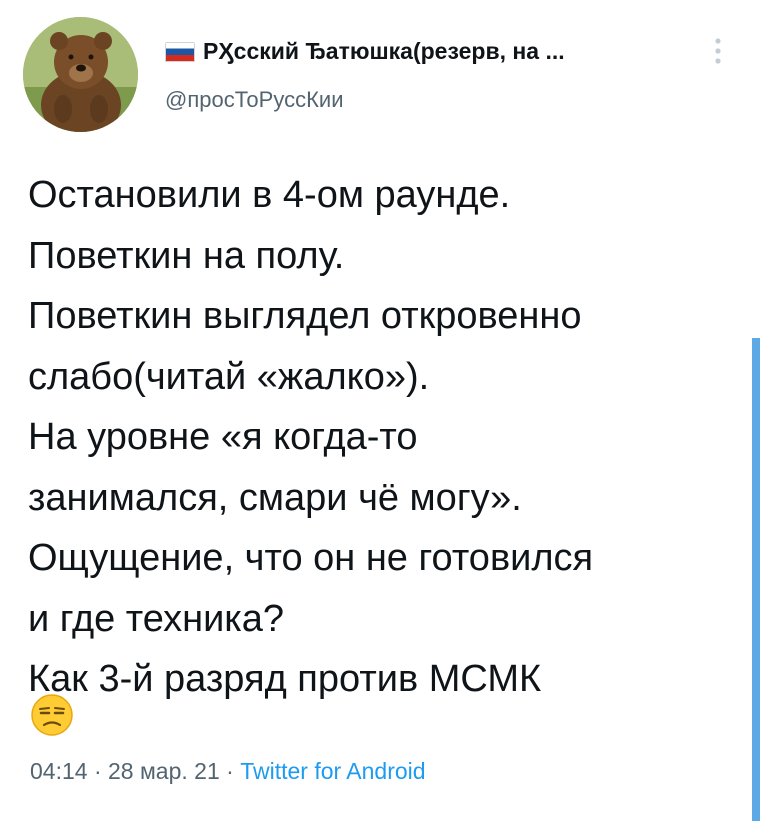 The image size is (760, 821). What do you see at coordinates (186, 255) in the screenshot?
I see `tweet-text-line: Поветкин на полу.` at bounding box center [186, 255].